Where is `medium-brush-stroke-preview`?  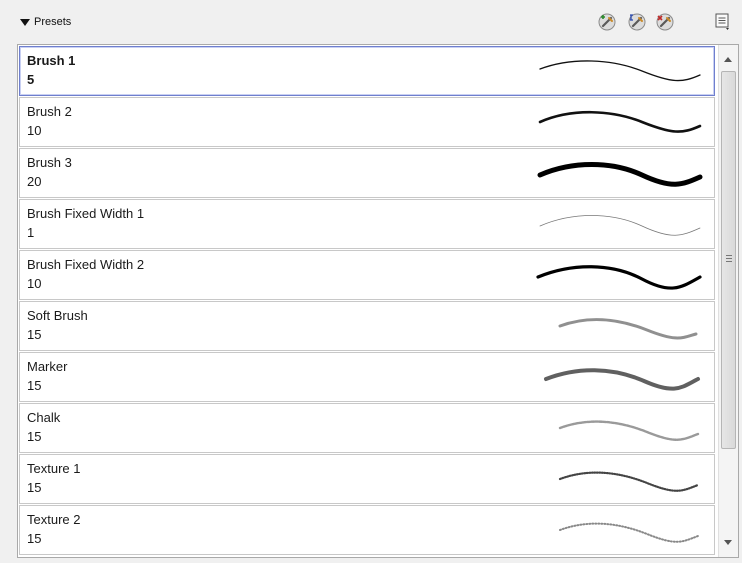 medium-brush-stroke-preview is located at coordinates (620, 121).